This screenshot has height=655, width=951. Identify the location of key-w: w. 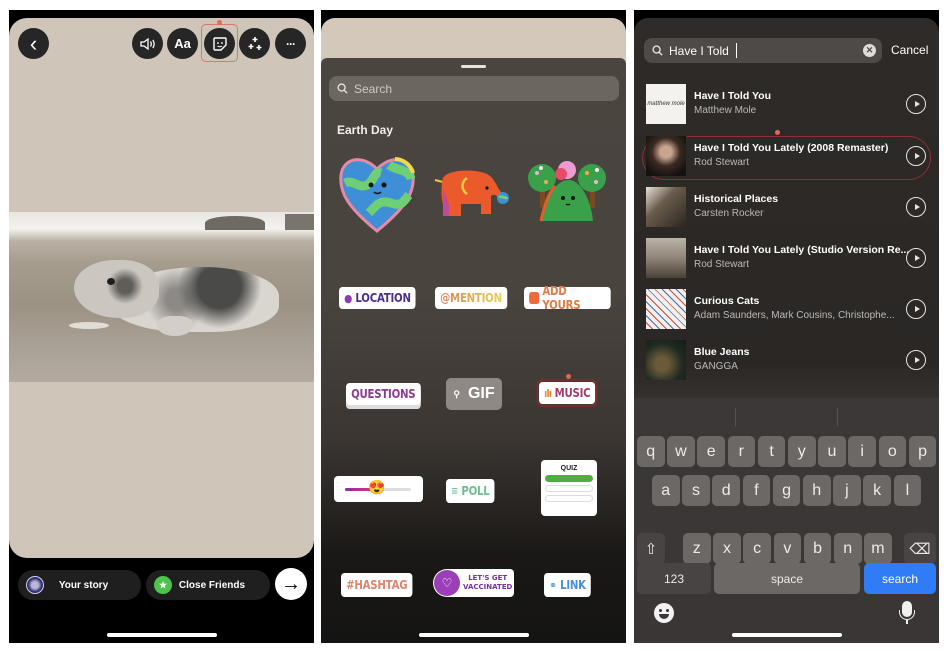
(681, 451).